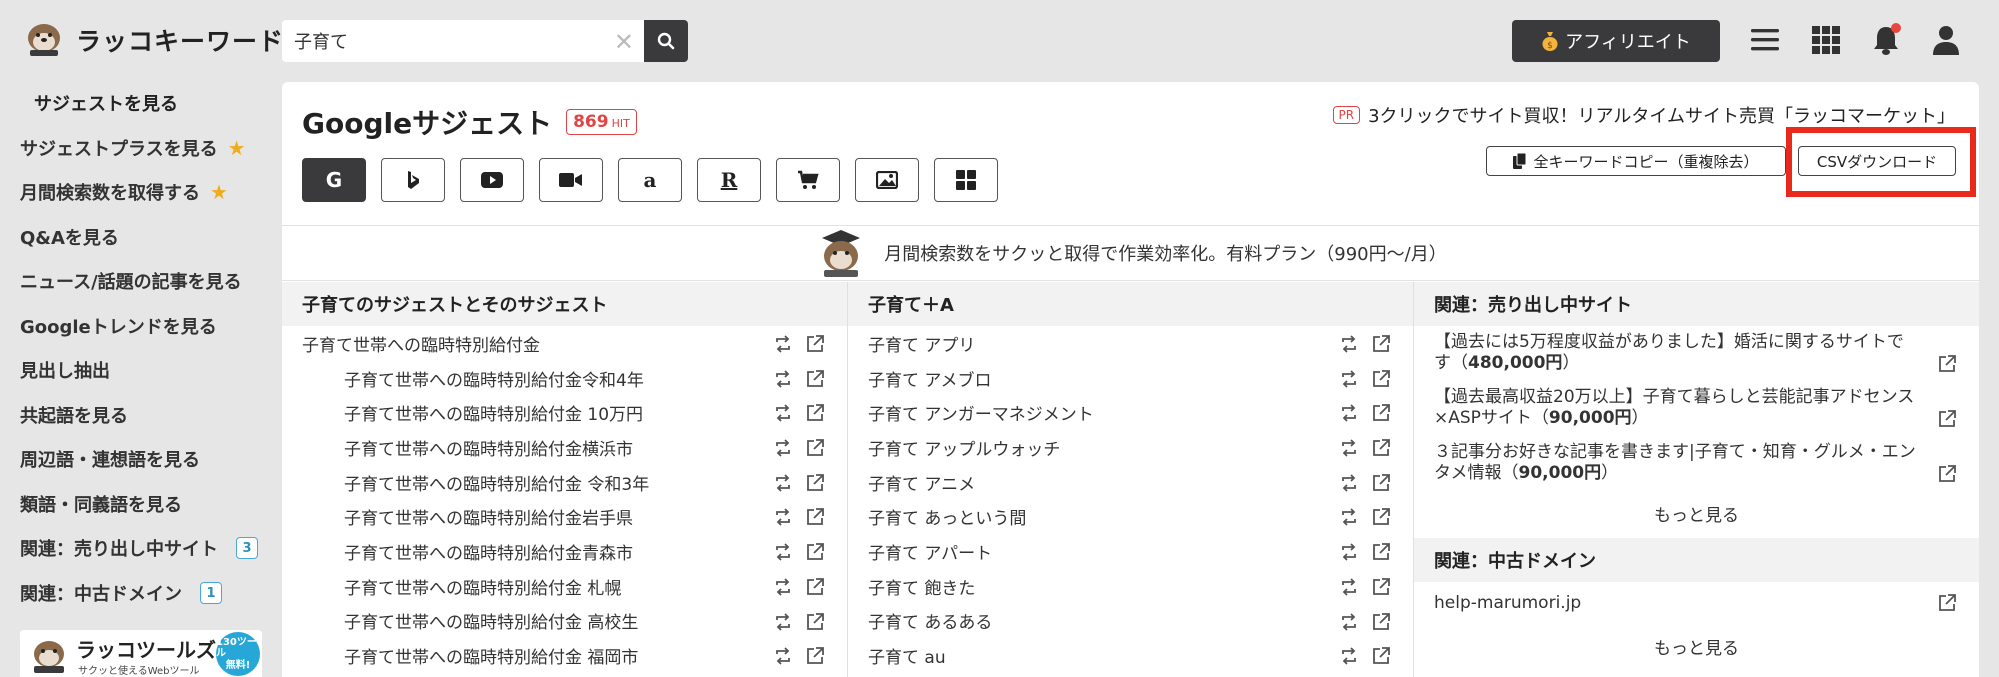 This screenshot has height=677, width=1999. I want to click on engine-video-tab, so click(571, 180).